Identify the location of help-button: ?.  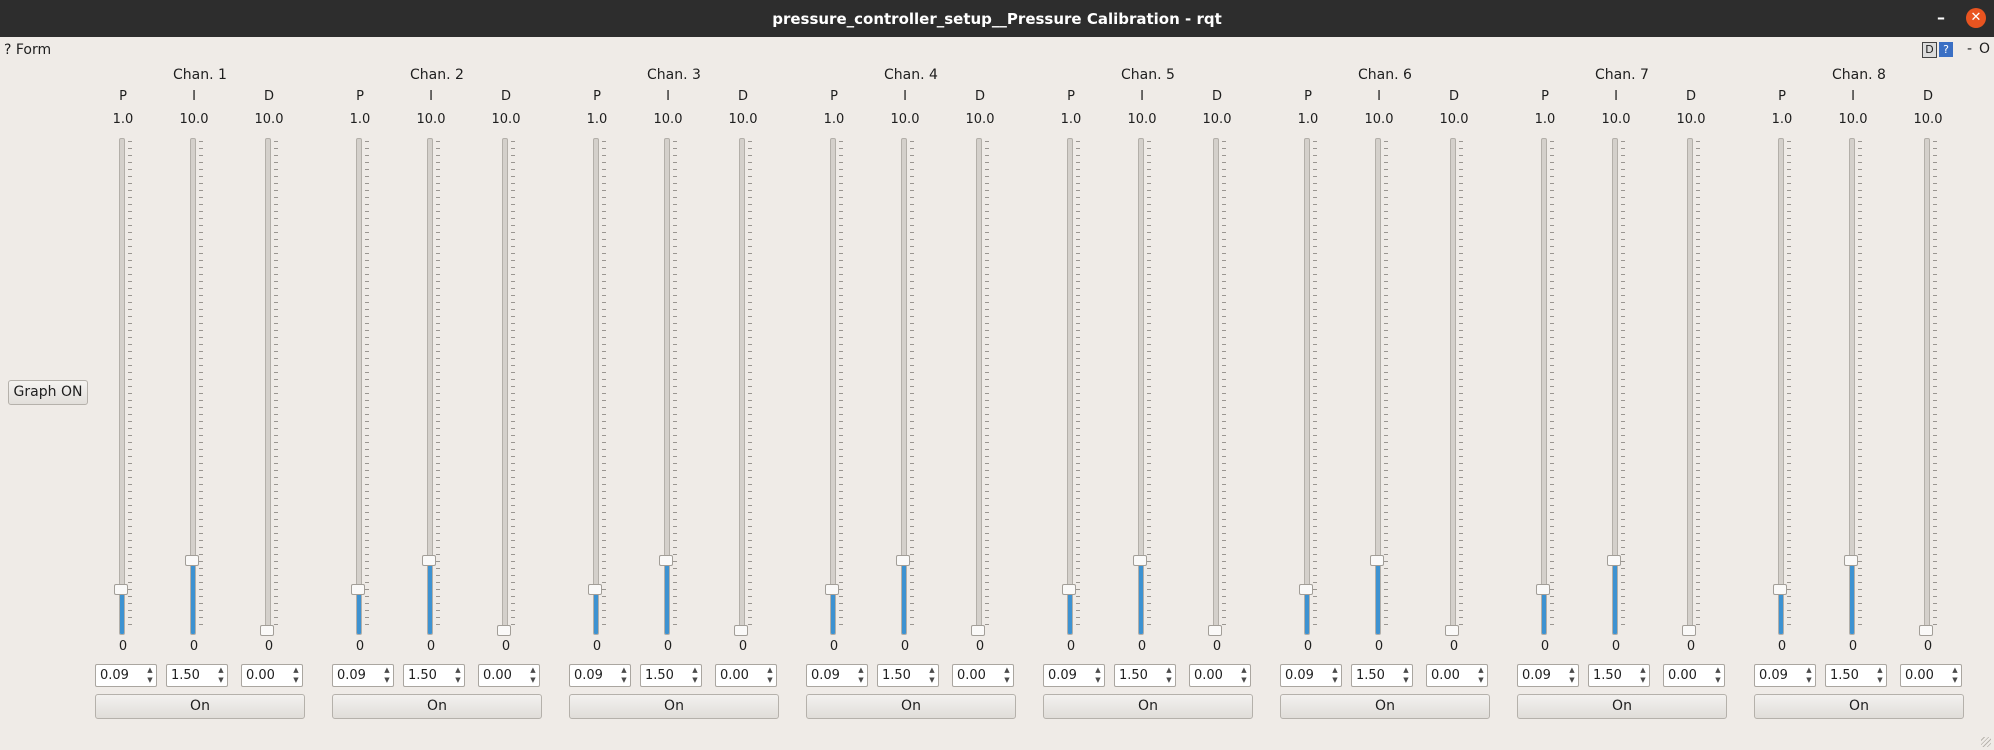
(1946, 49).